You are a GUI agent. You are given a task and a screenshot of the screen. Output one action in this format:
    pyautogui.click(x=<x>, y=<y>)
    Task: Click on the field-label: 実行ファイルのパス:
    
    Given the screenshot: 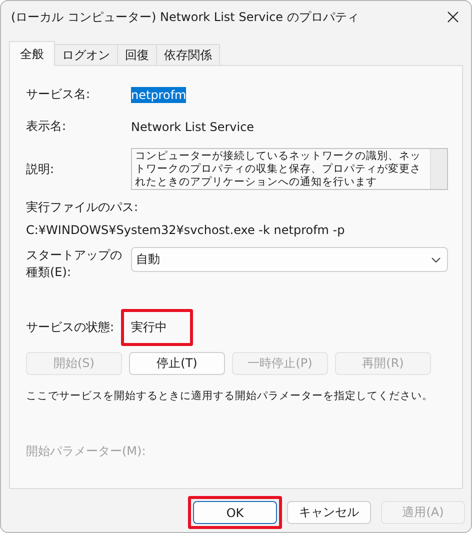 What is the action you would take?
    pyautogui.click(x=83, y=207)
    